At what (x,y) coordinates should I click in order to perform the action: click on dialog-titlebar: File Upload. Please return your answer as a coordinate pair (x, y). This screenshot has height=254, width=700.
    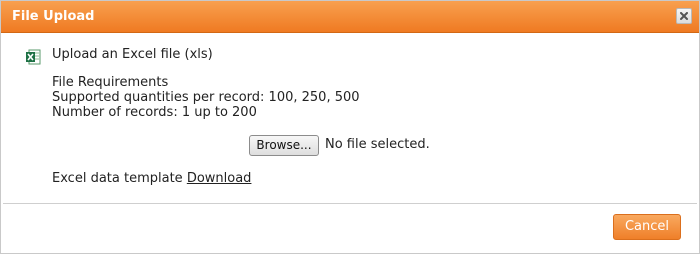
    Looking at the image, I should click on (350, 17).